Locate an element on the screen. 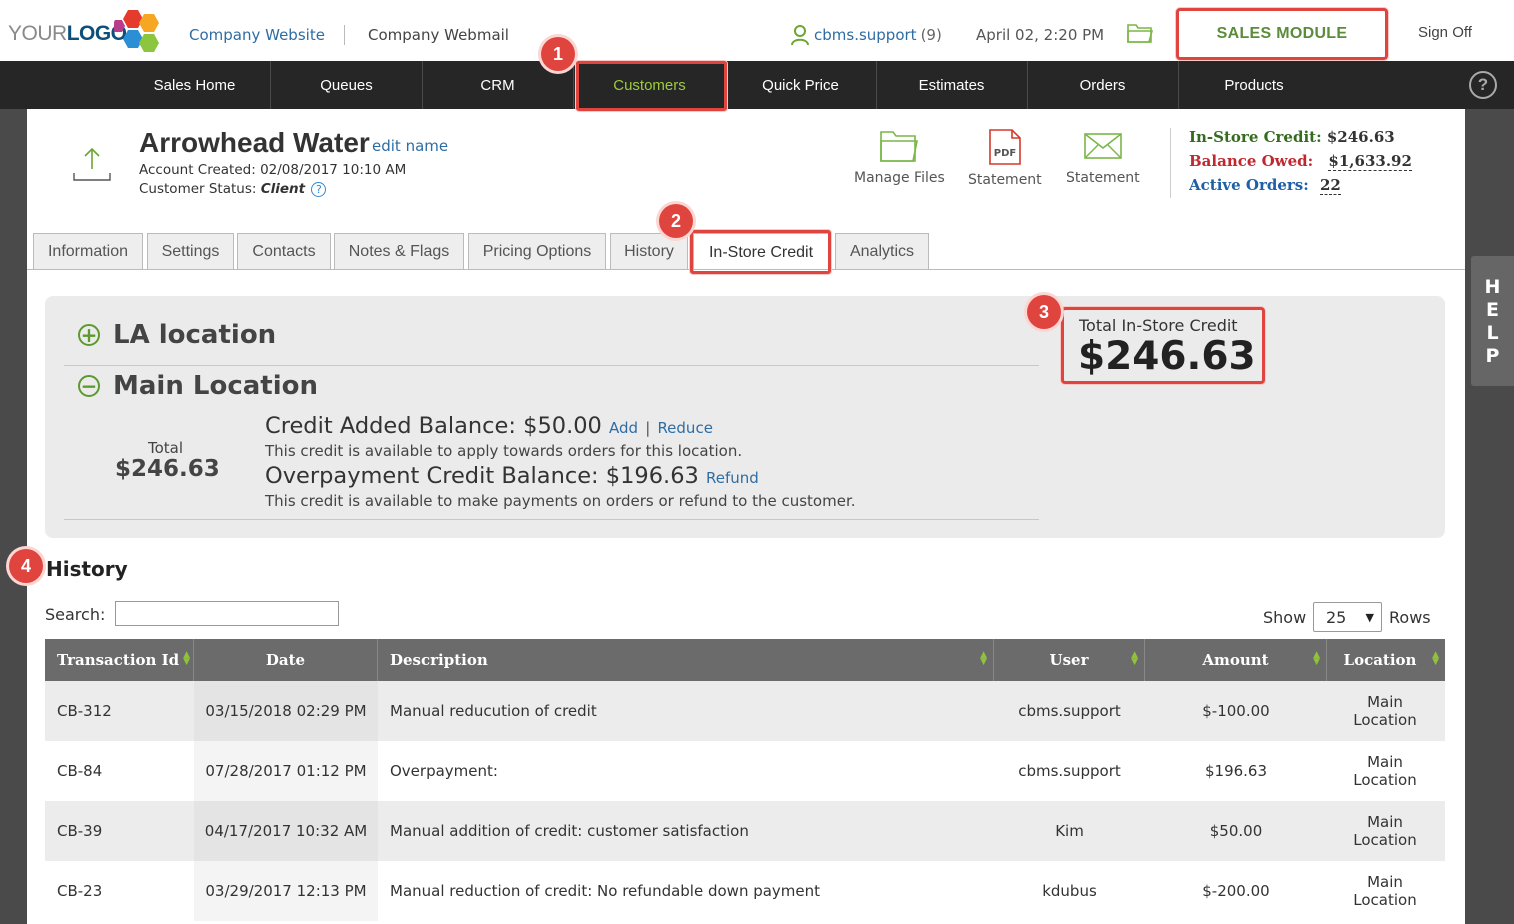 This screenshot has height=924, width=1514. statement-email-label: Statement is located at coordinates (1103, 178).